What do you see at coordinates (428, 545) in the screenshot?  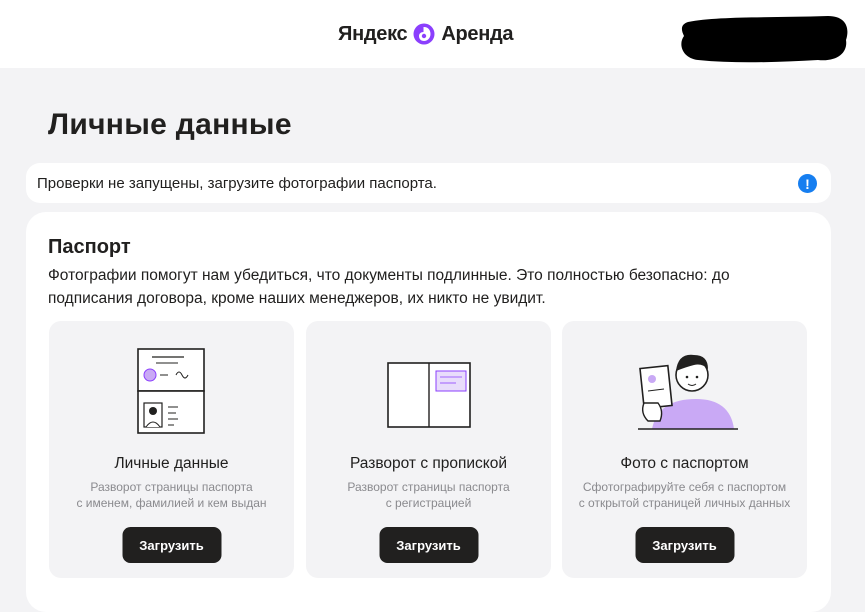 I see `upload-registration-button: Загрузить` at bounding box center [428, 545].